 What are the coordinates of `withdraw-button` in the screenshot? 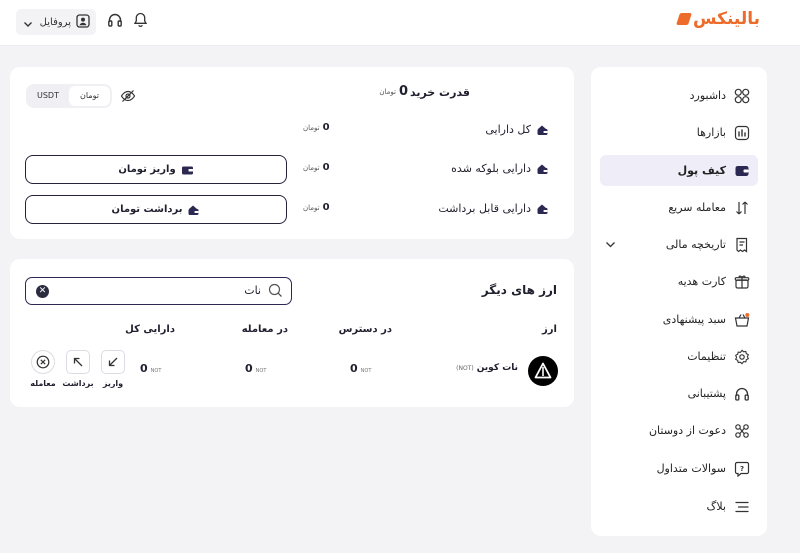 It's located at (78, 362).